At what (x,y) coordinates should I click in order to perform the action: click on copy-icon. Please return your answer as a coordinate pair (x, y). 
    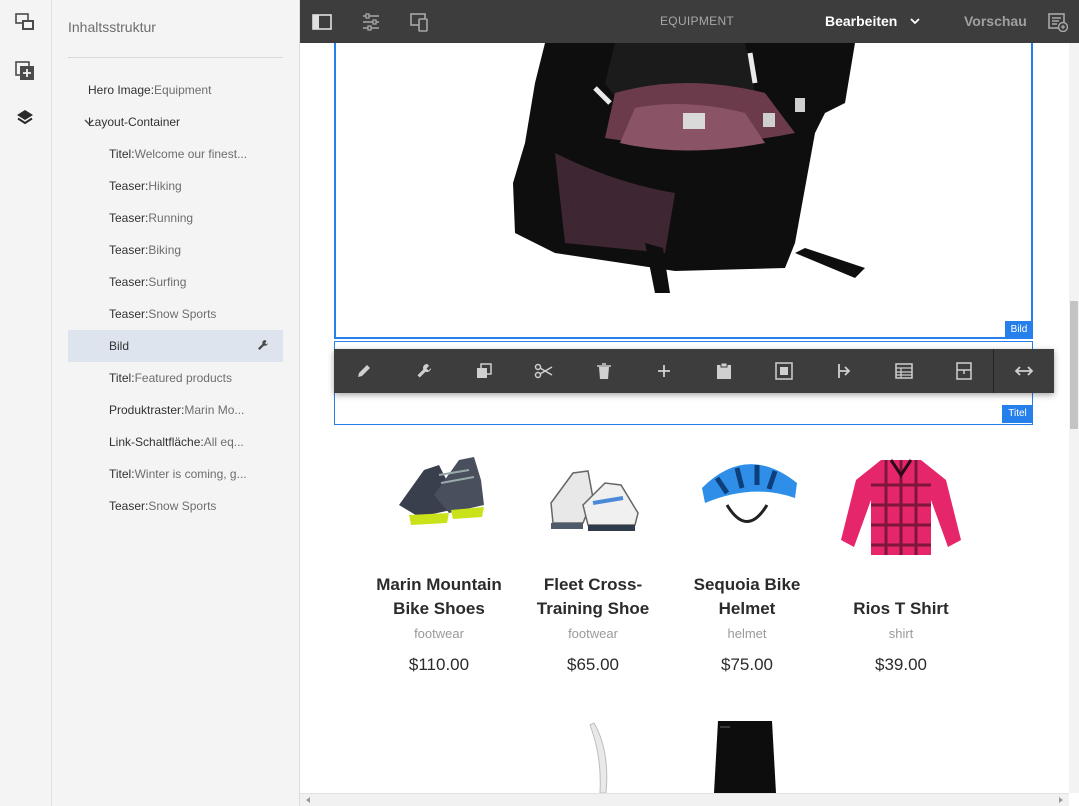
    Looking at the image, I should click on (484, 370).